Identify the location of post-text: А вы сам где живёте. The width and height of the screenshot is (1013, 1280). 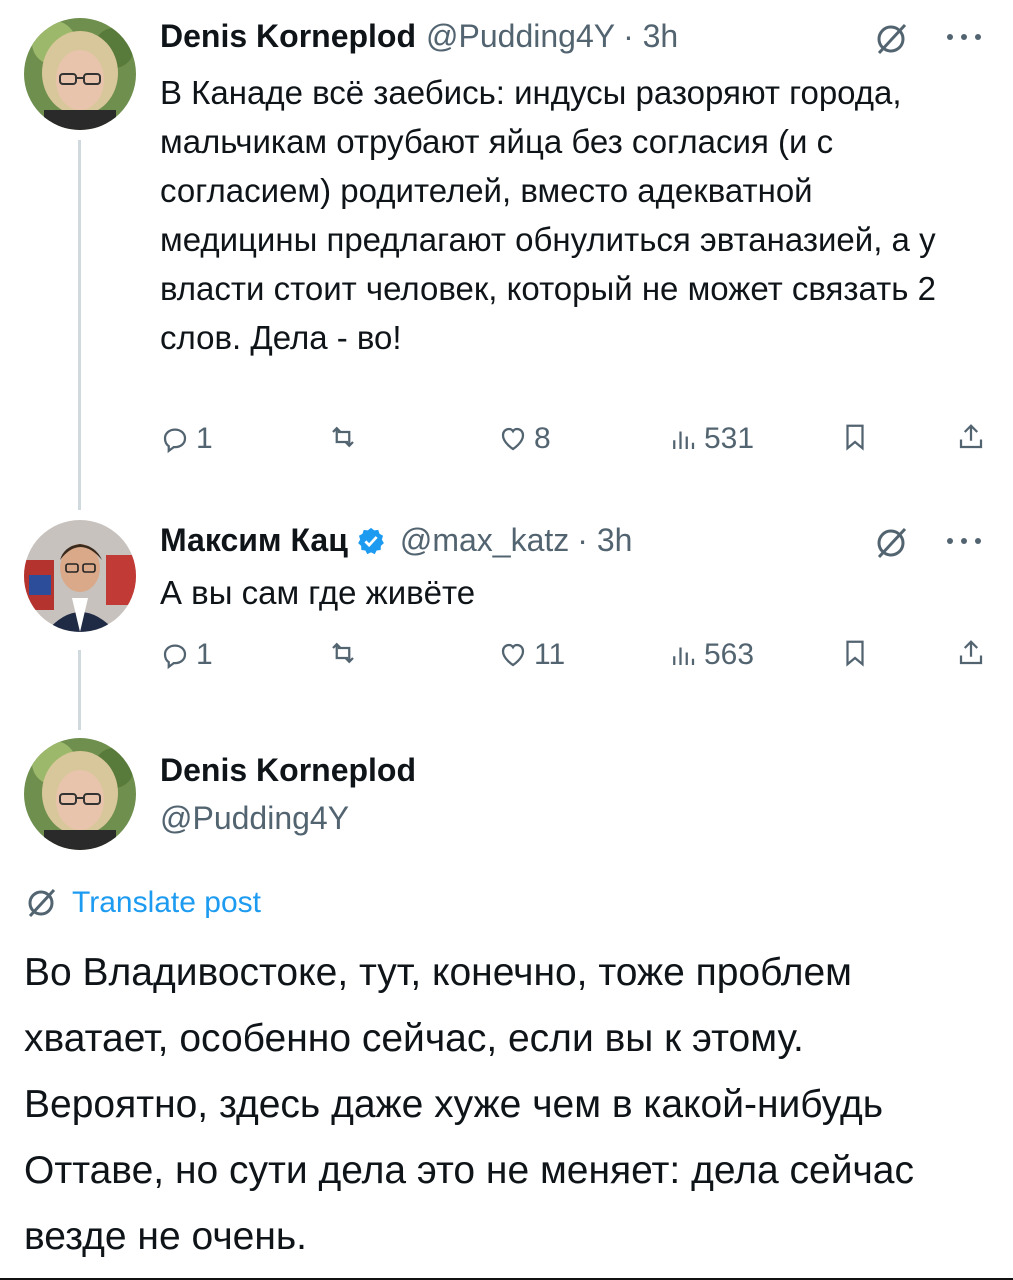
(318, 592).